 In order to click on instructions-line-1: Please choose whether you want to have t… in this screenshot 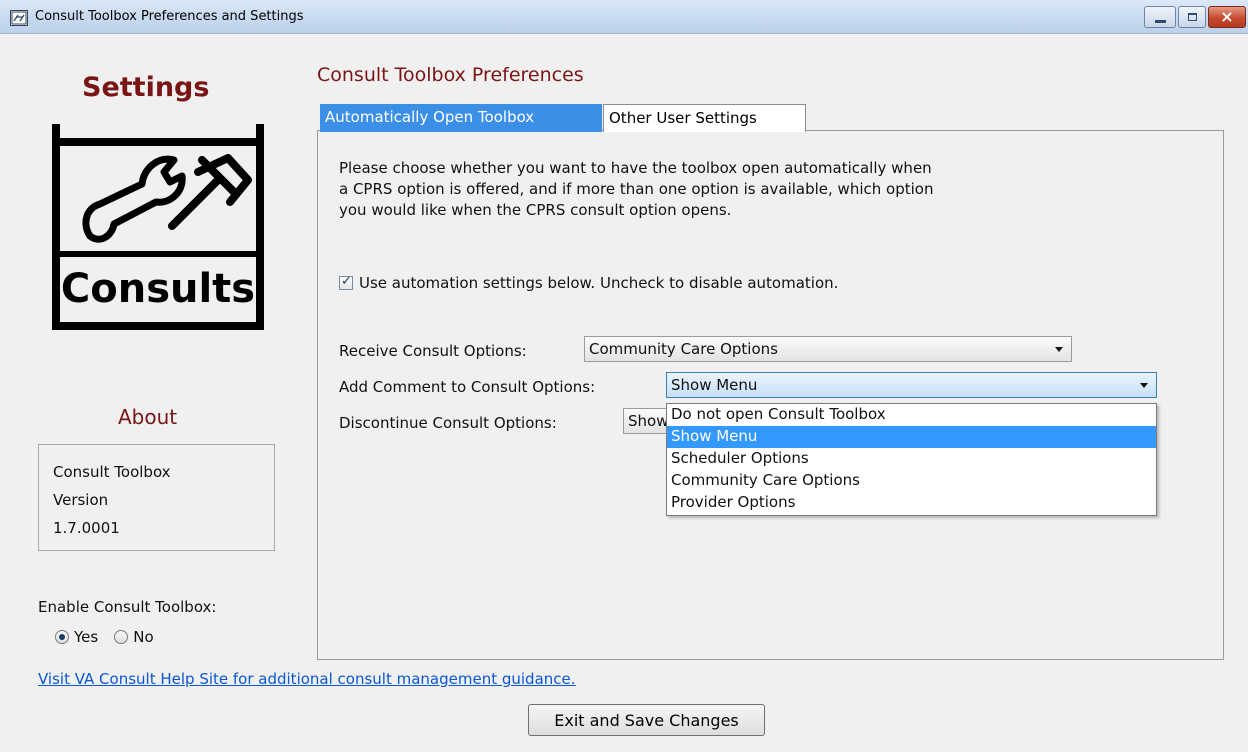, I will do `click(635, 168)`.